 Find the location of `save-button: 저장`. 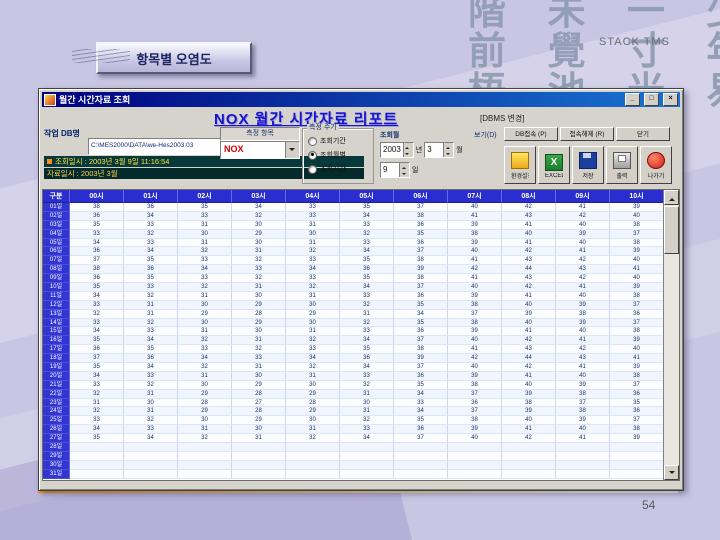

save-button: 저장 is located at coordinates (588, 165).